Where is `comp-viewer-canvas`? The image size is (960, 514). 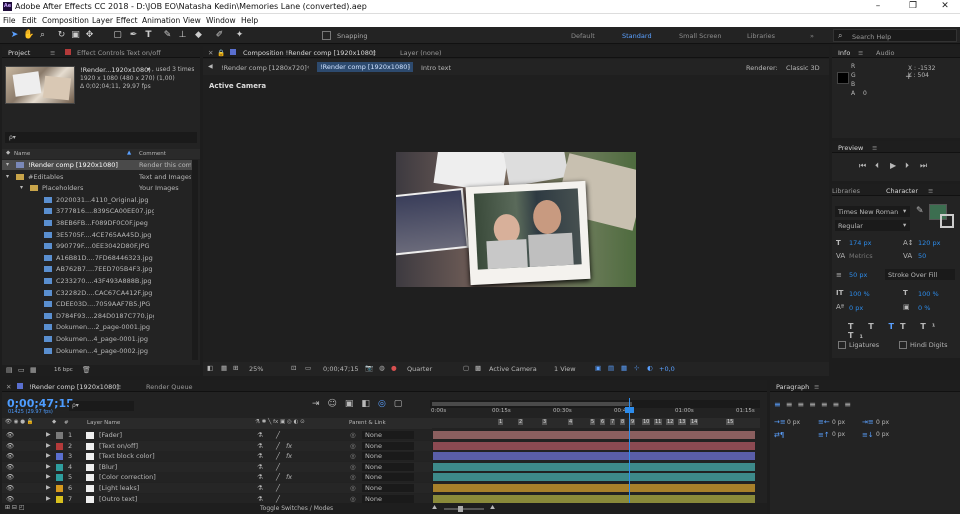 comp-viewer-canvas is located at coordinates (516, 219).